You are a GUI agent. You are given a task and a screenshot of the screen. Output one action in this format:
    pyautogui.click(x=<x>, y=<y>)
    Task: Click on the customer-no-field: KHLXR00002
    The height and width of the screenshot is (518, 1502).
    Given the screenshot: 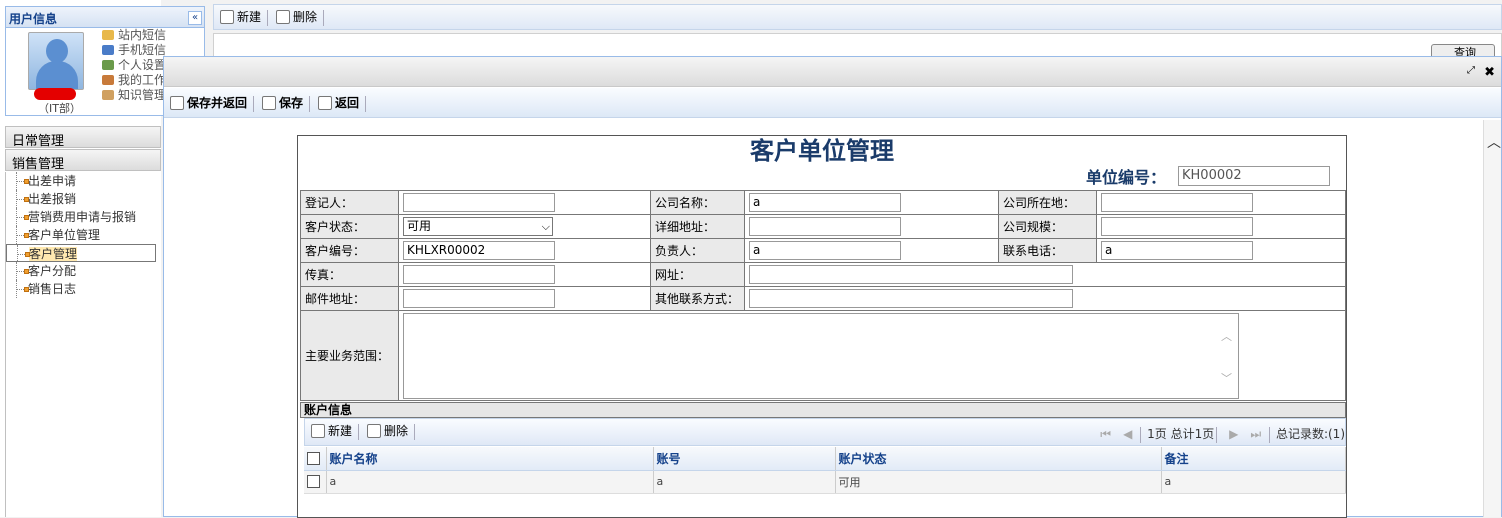 What is the action you would take?
    pyautogui.click(x=479, y=250)
    